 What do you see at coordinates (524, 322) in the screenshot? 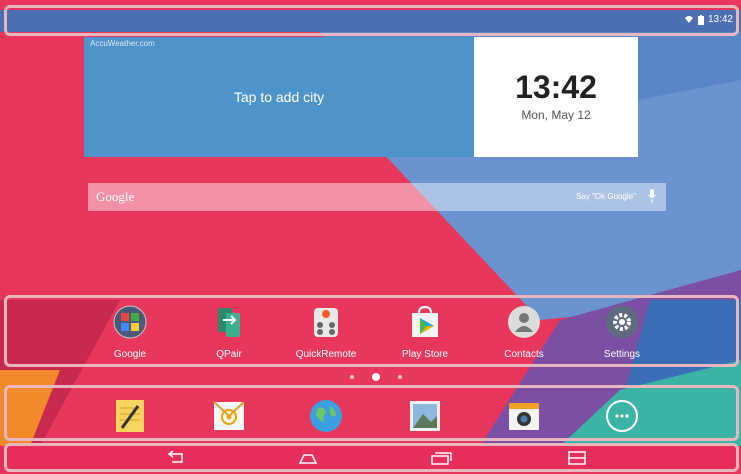
I see `contacts-icon` at bounding box center [524, 322].